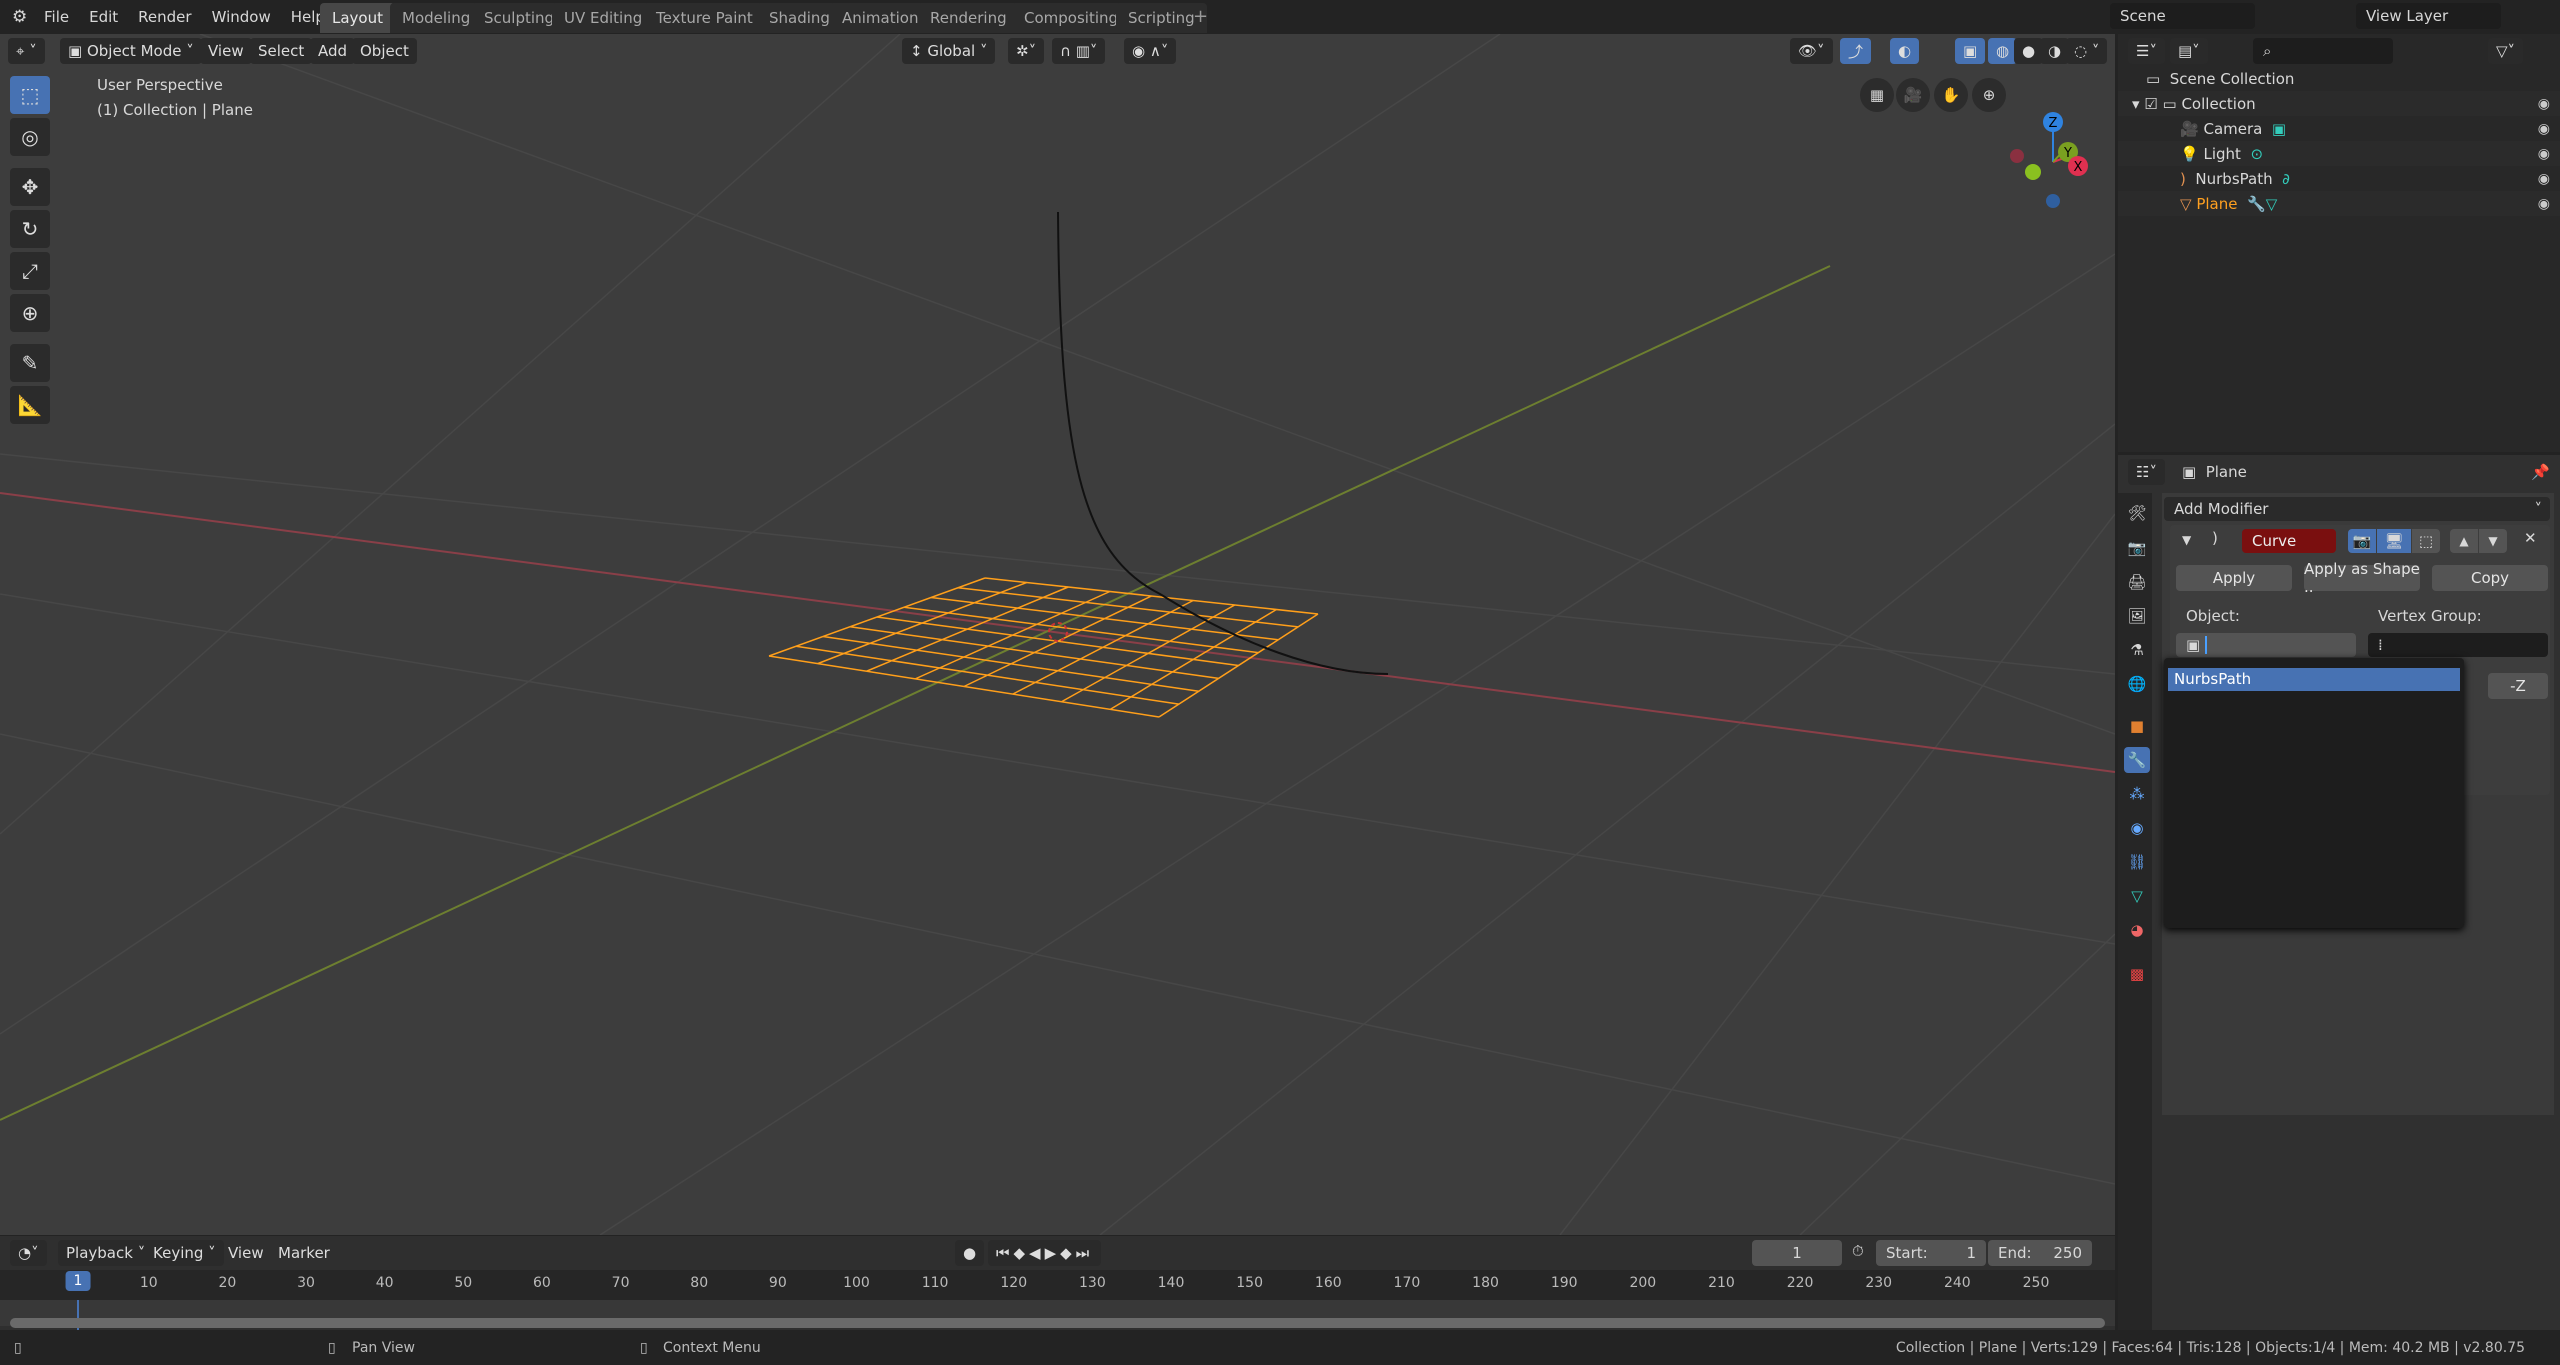 This screenshot has width=2560, height=1365. What do you see at coordinates (2339, 203) in the screenshot?
I see `outliner-item-plane: ▽ Plane 🔧 ▽ ◉` at bounding box center [2339, 203].